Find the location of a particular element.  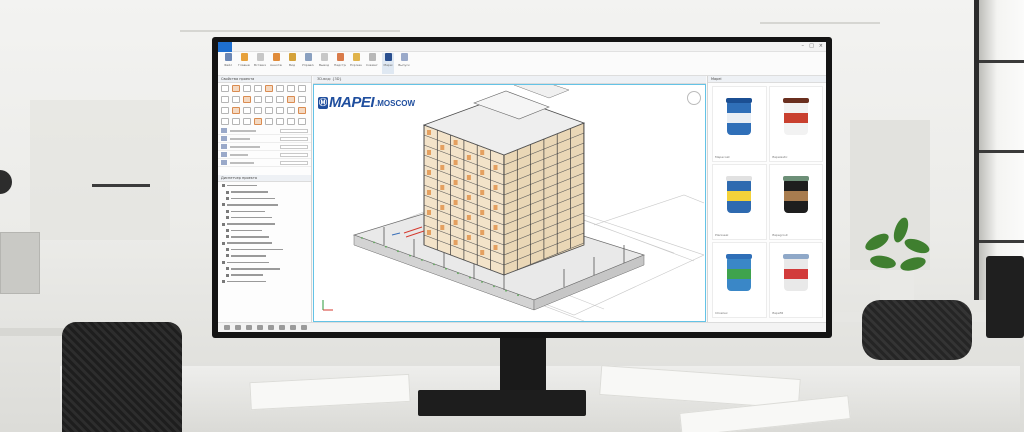

coordinate-axes-icon is located at coordinates (327, 305).